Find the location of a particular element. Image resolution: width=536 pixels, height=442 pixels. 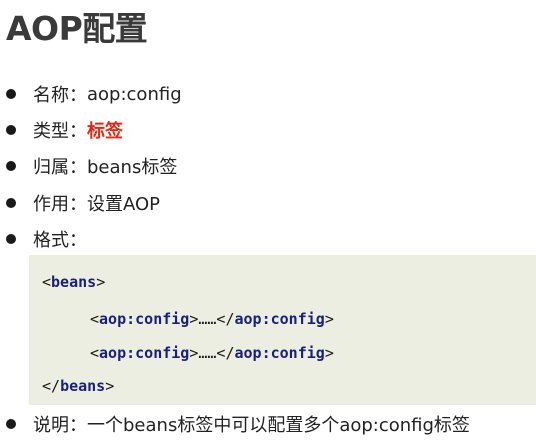

item-label: 类型： is located at coordinates (60, 131).